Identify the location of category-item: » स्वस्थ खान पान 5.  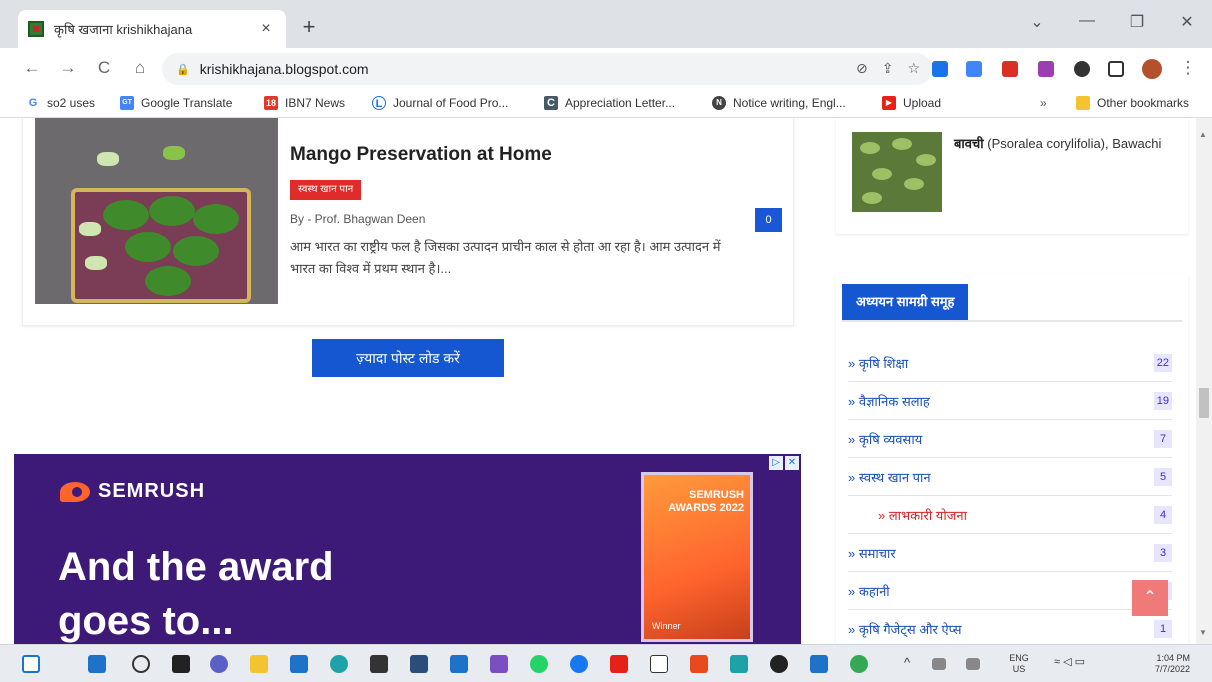
(1010, 477).